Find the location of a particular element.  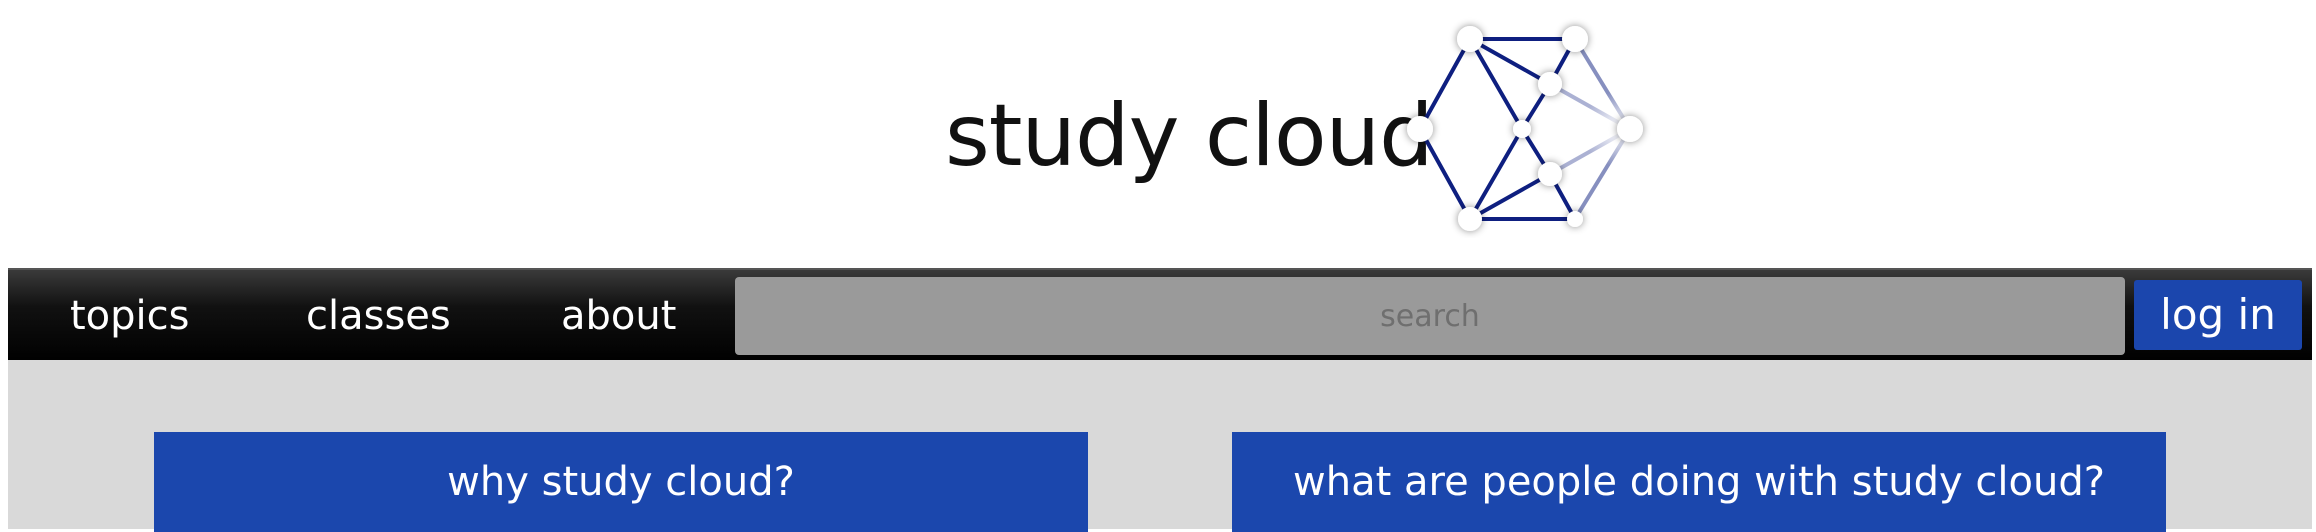

why-study-cloud-card: why study cloud? is located at coordinates (621, 482).